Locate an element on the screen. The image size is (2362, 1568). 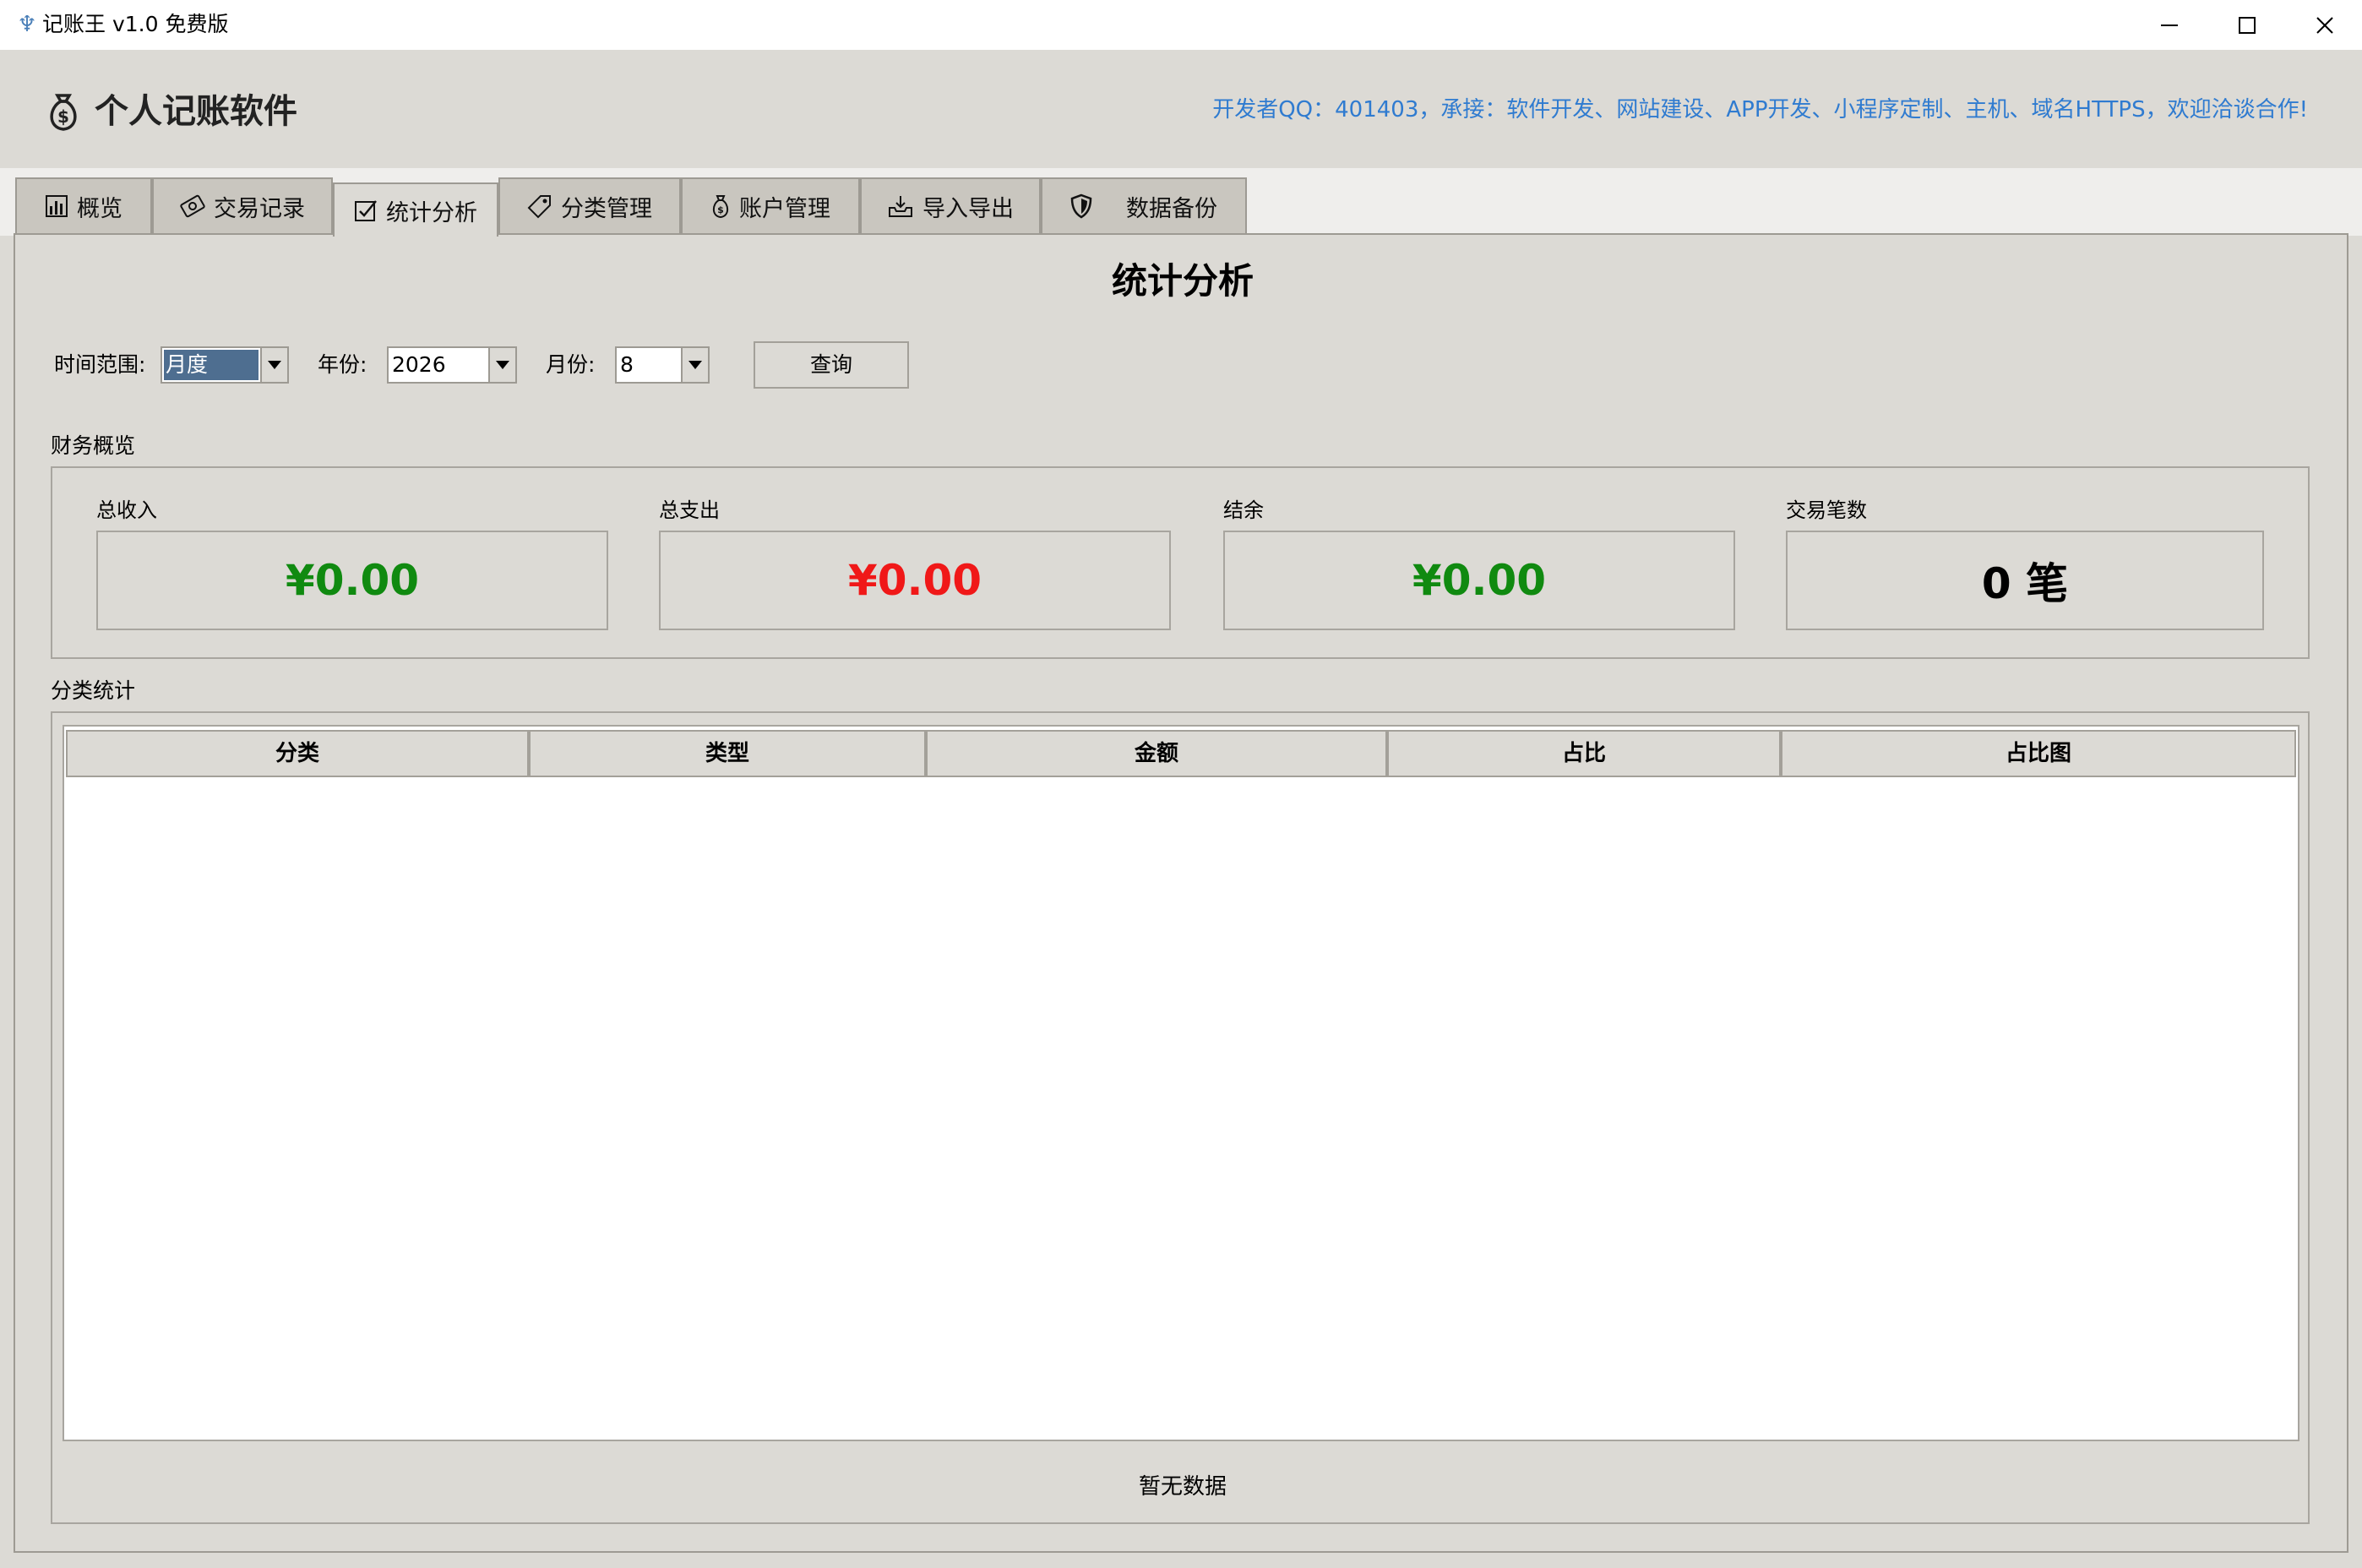
column-header-ratio: 占比 is located at coordinates (1584, 753).